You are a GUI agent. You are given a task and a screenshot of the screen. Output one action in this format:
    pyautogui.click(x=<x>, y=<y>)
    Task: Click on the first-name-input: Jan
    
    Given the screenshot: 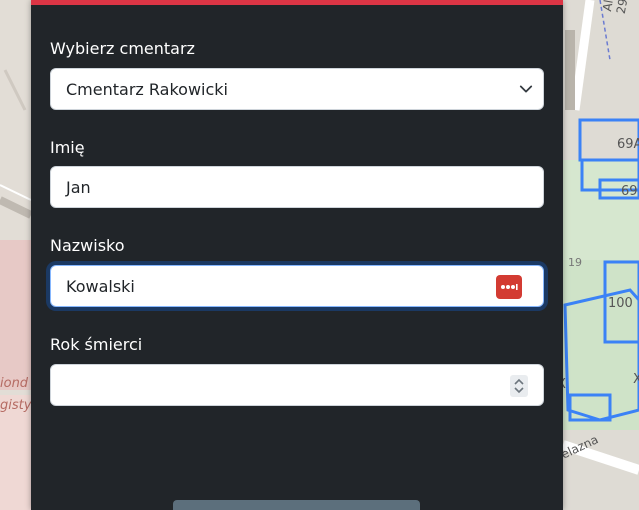 What is the action you would take?
    pyautogui.click(x=297, y=187)
    